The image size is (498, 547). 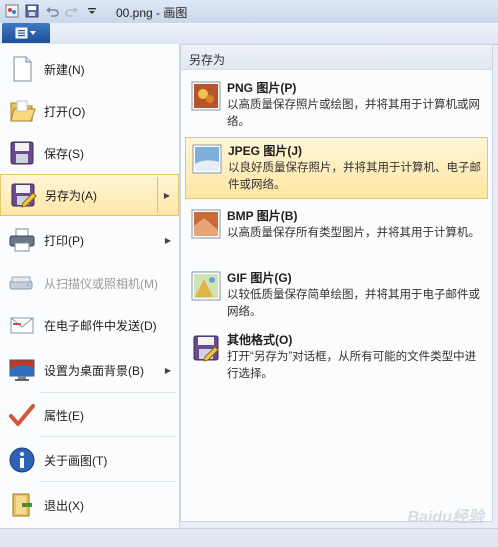 I want to click on title-bar: 00.png - 画图, so click(x=249, y=12).